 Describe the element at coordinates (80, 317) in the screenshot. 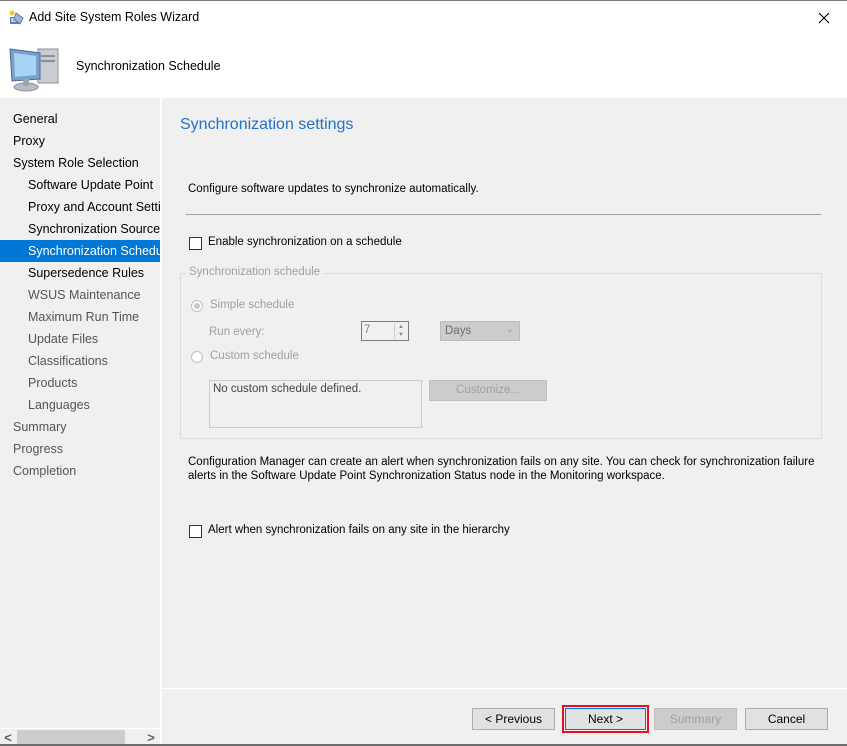

I see `nav-item: Maximum Run Time` at that location.